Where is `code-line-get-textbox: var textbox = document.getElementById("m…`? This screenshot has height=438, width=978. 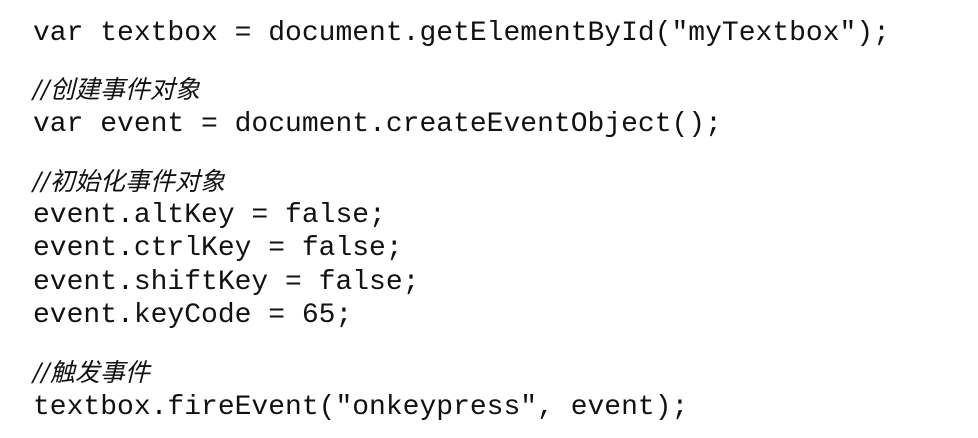 code-line-get-textbox: var textbox = document.getElementById("m… is located at coordinates (461, 33).